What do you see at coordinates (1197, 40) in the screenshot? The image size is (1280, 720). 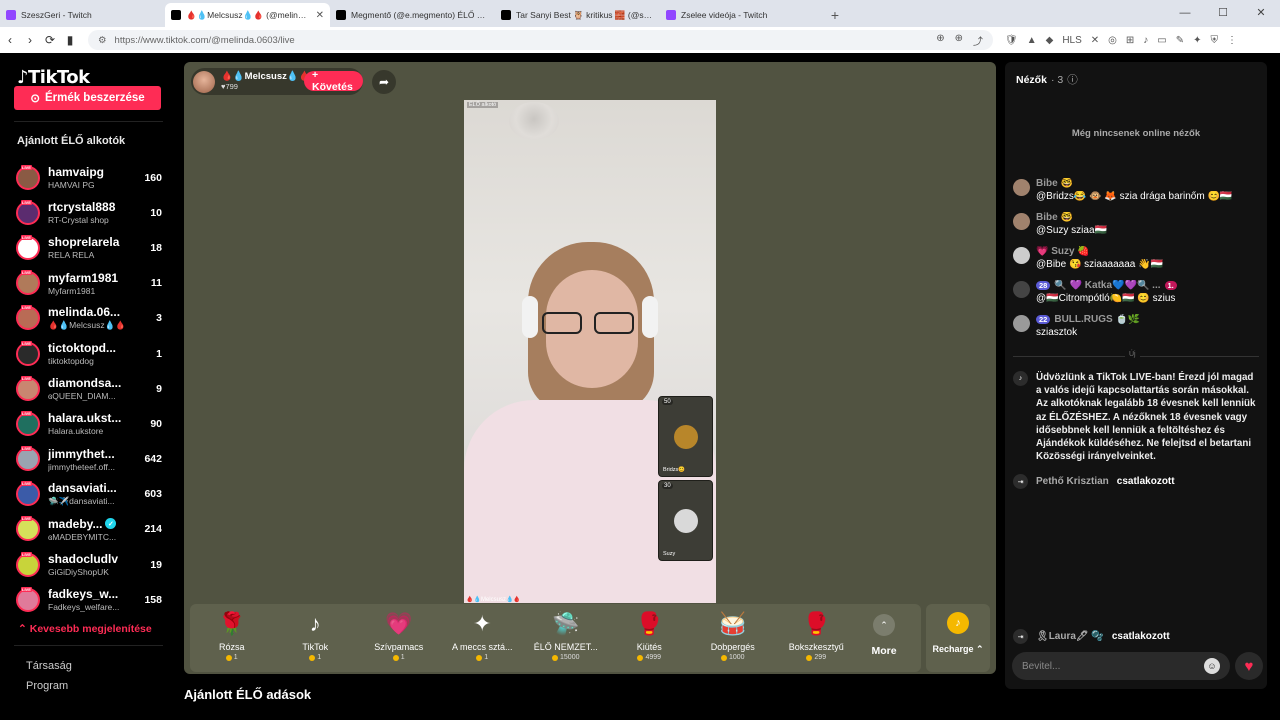 I see `extension-icon: ✦` at bounding box center [1197, 40].